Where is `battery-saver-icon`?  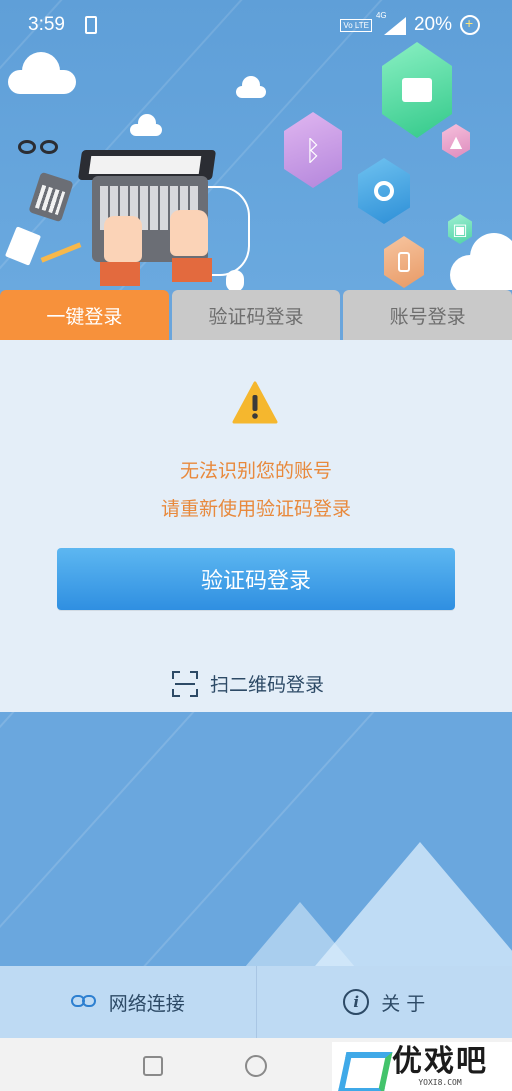 battery-saver-icon is located at coordinates (470, 25).